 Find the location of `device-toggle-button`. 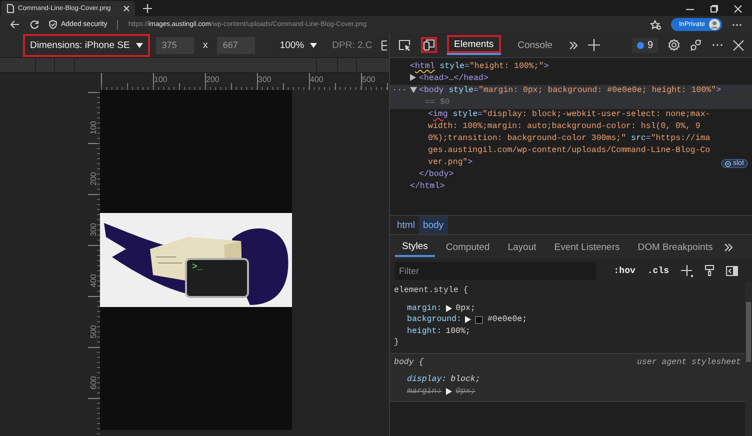

device-toggle-button is located at coordinates (429, 45).